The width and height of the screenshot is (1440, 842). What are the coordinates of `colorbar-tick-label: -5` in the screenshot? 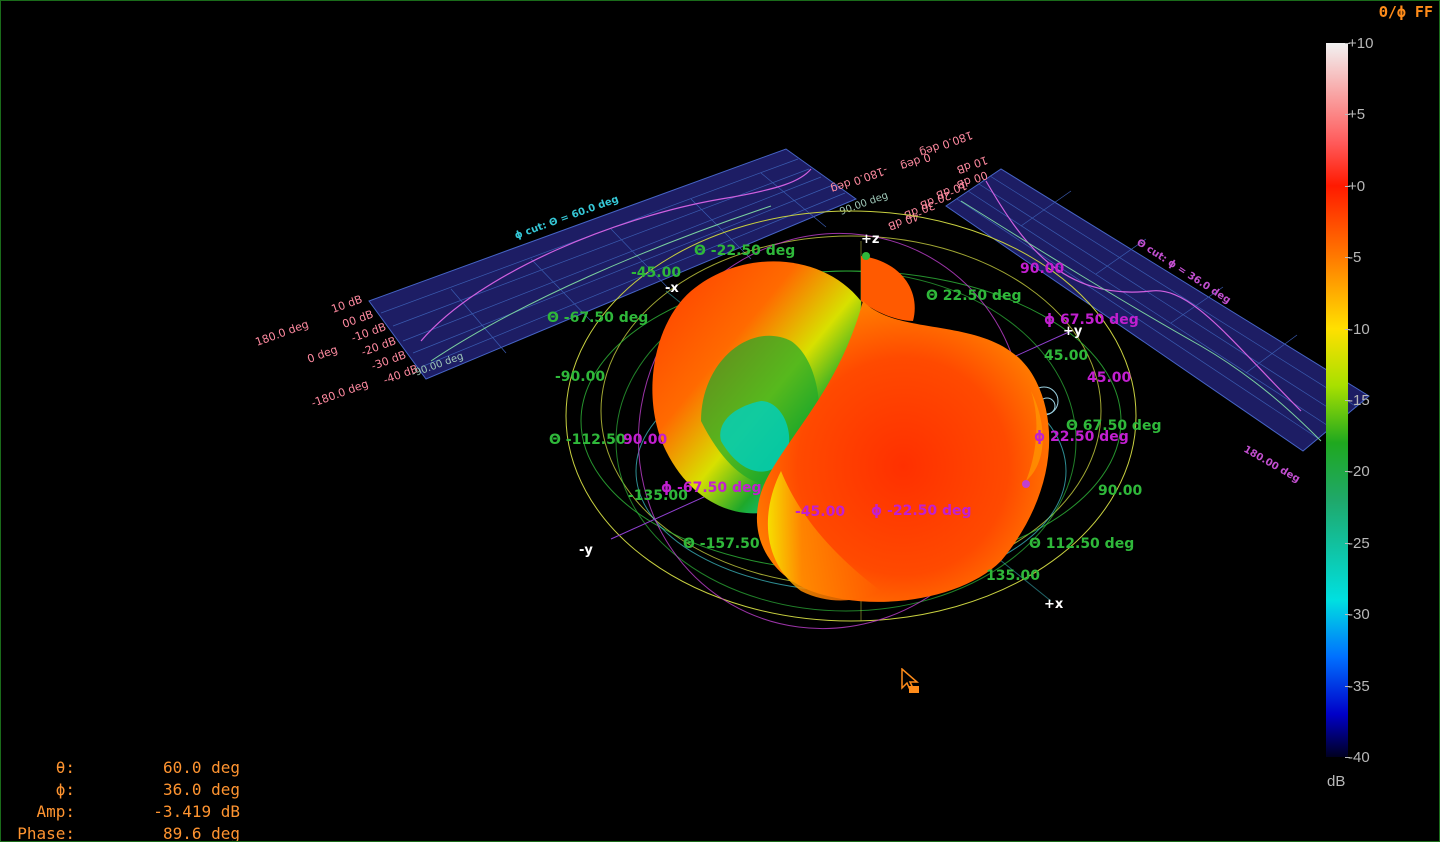 It's located at (1355, 257).